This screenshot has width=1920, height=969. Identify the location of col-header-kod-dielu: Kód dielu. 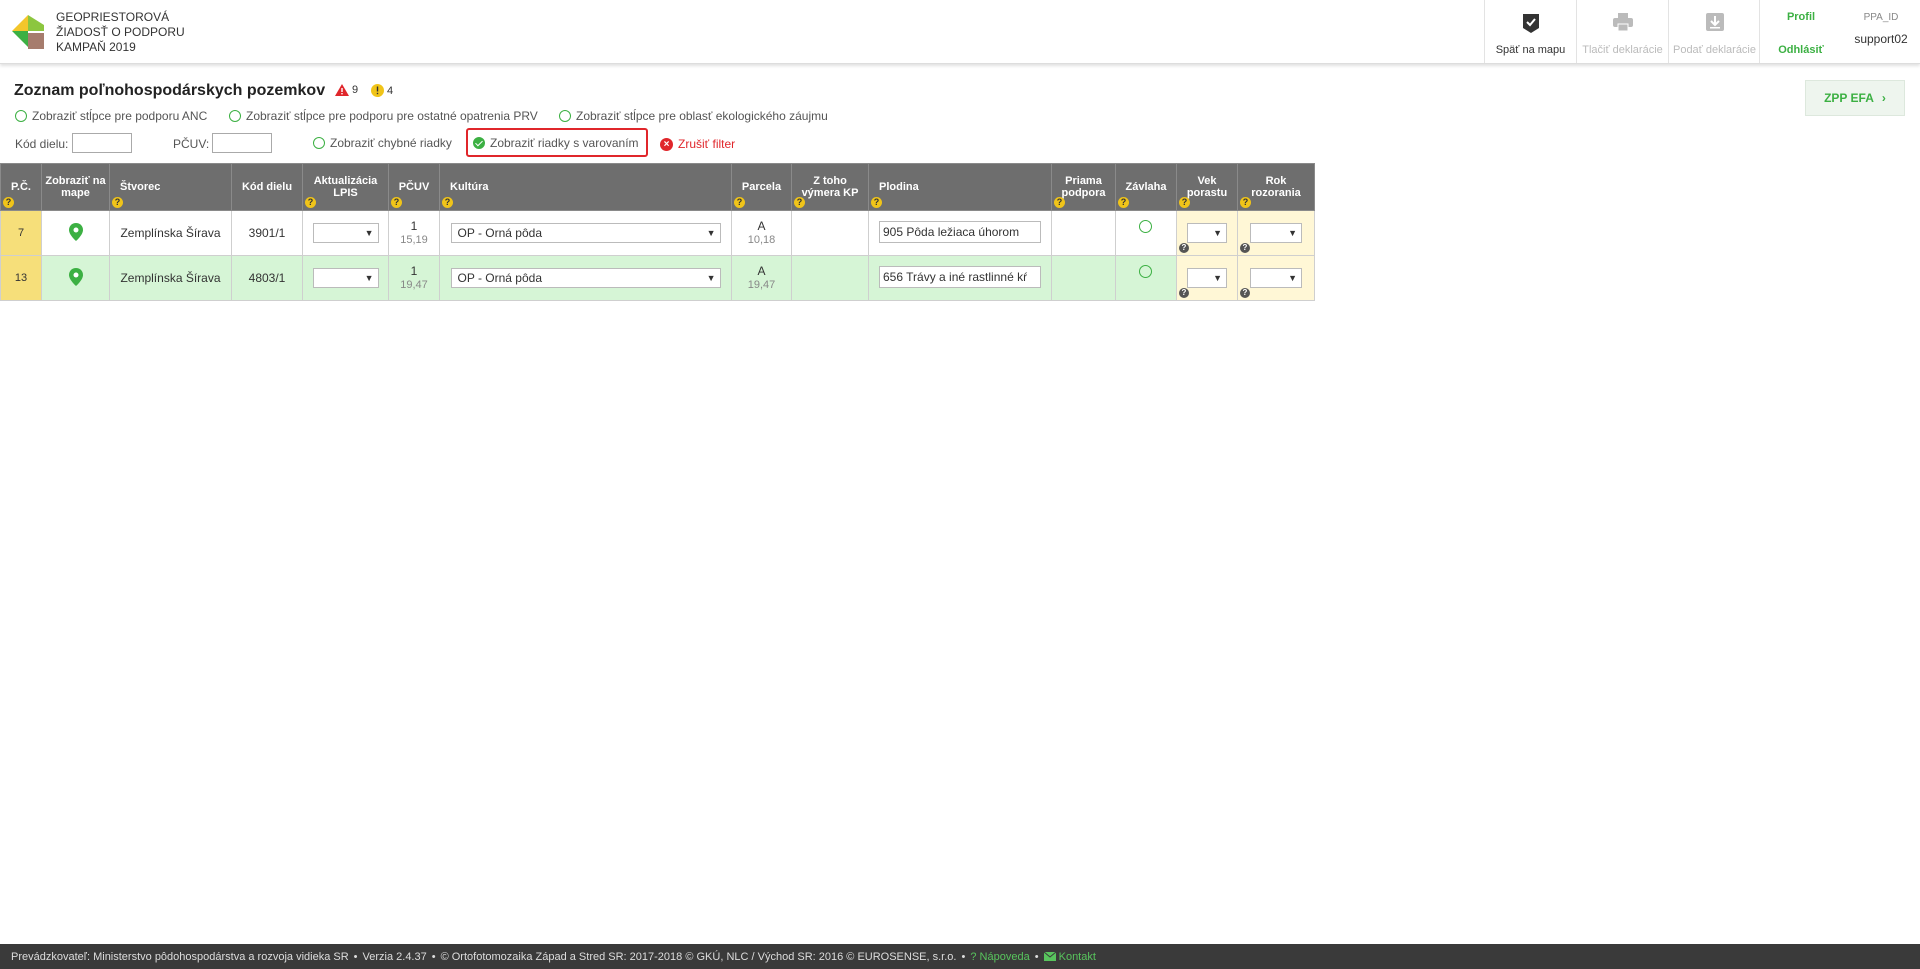
(267, 187).